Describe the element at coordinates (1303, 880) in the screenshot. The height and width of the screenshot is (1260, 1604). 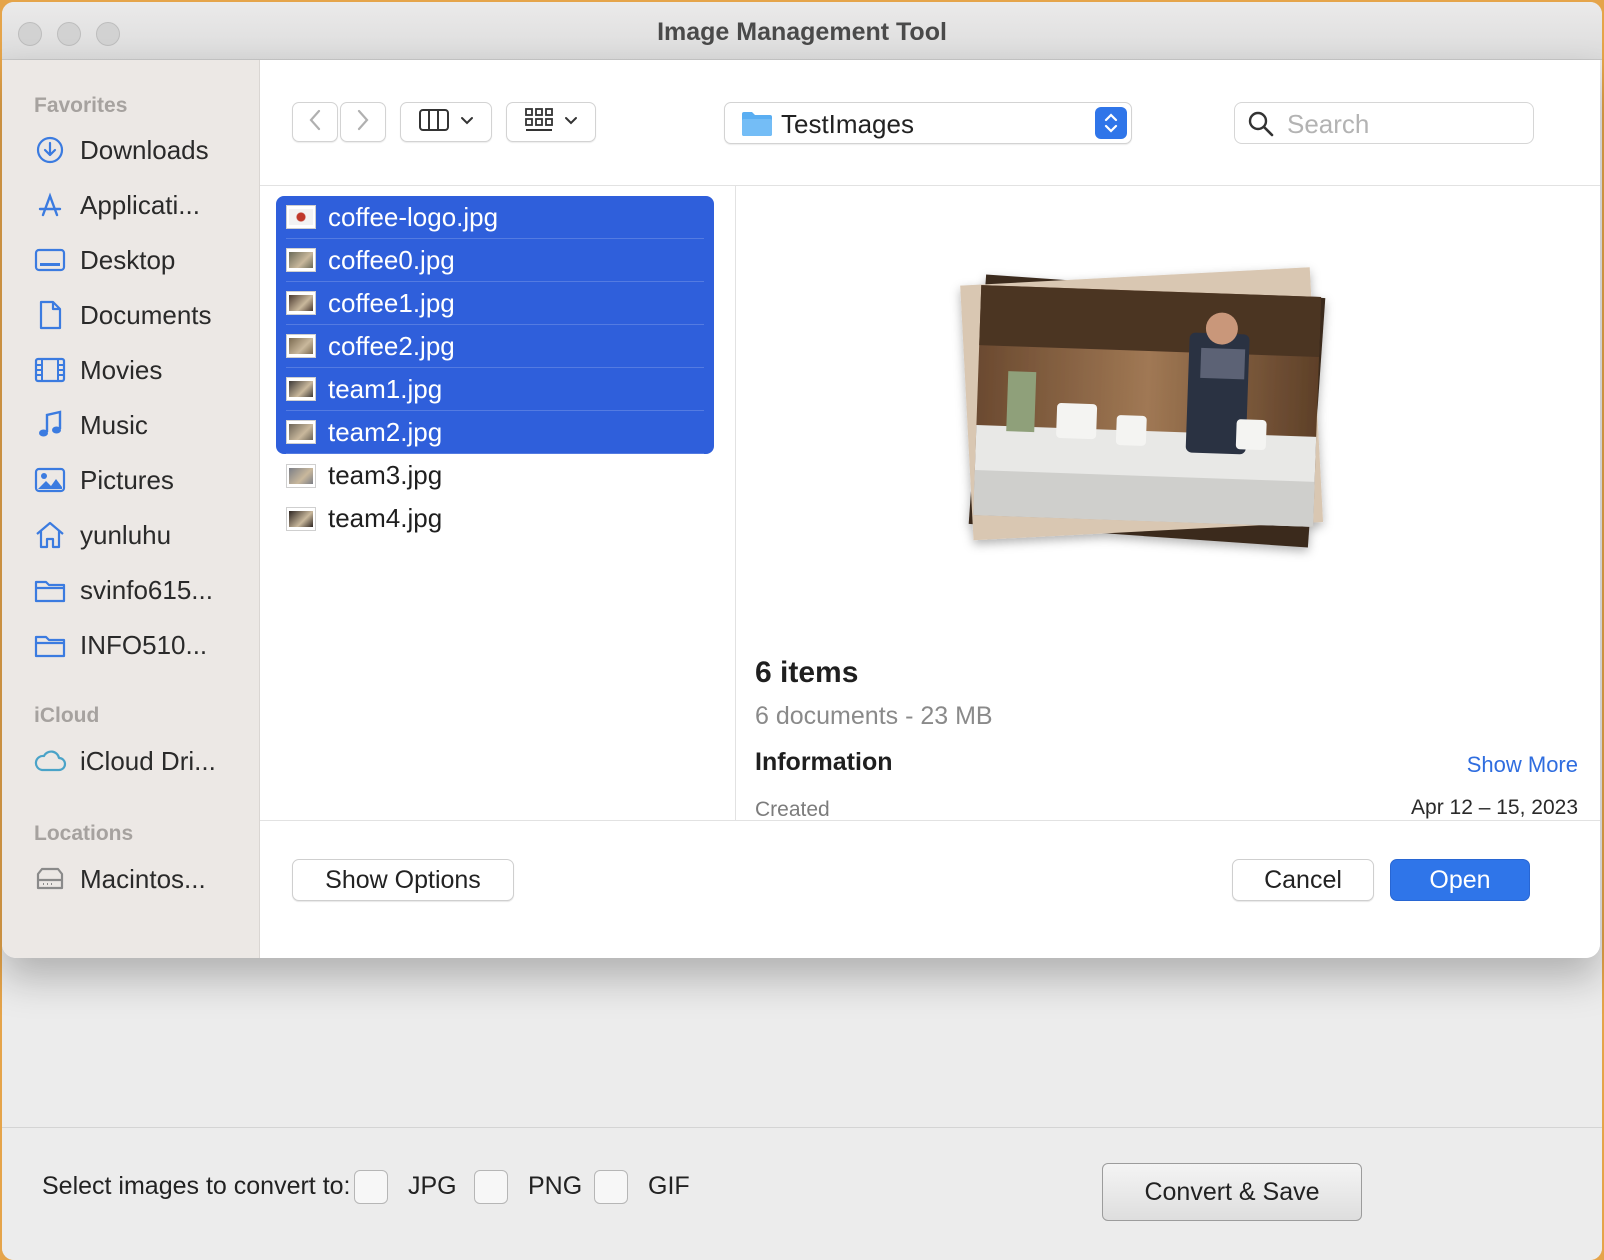
I see `cancel-button: Cancel` at that location.